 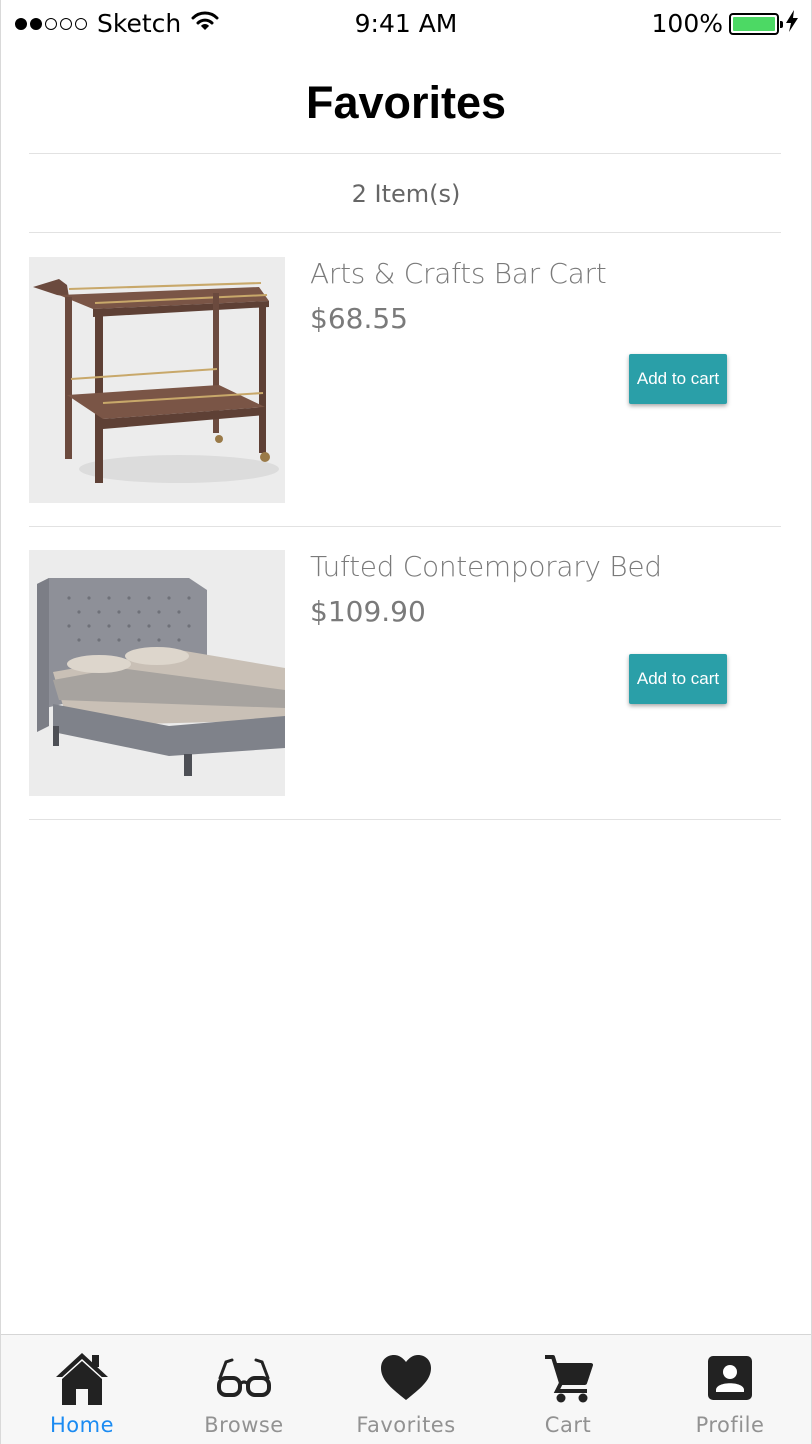 What do you see at coordinates (157, 380) in the screenshot?
I see `bar-cart-image` at bounding box center [157, 380].